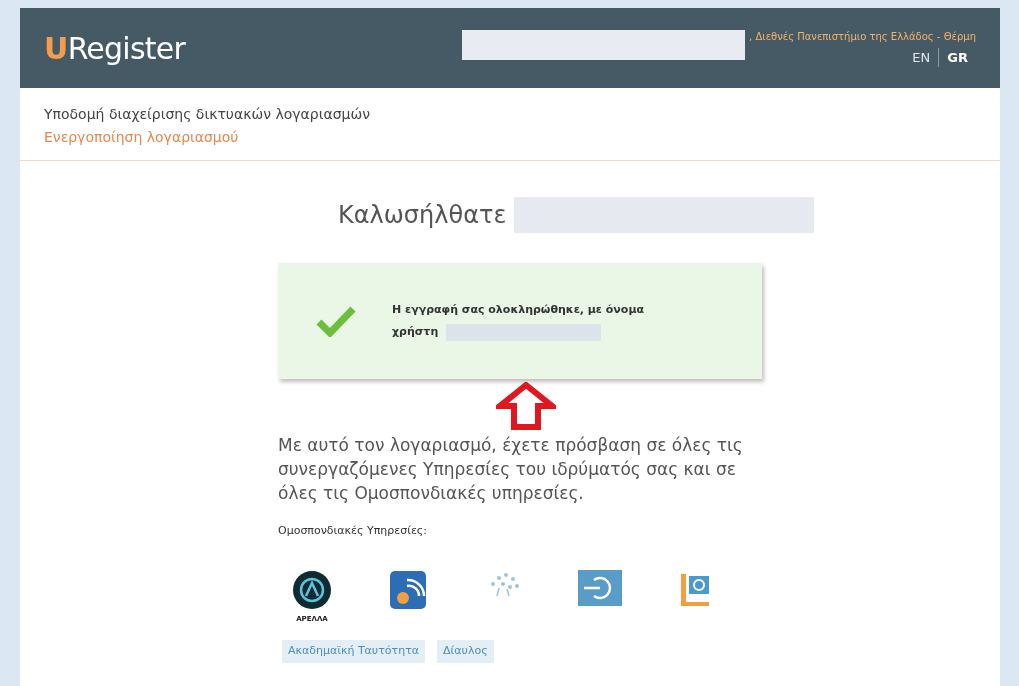 The width and height of the screenshot is (1019, 686). I want to click on wifi-logo-icon, so click(408, 589).